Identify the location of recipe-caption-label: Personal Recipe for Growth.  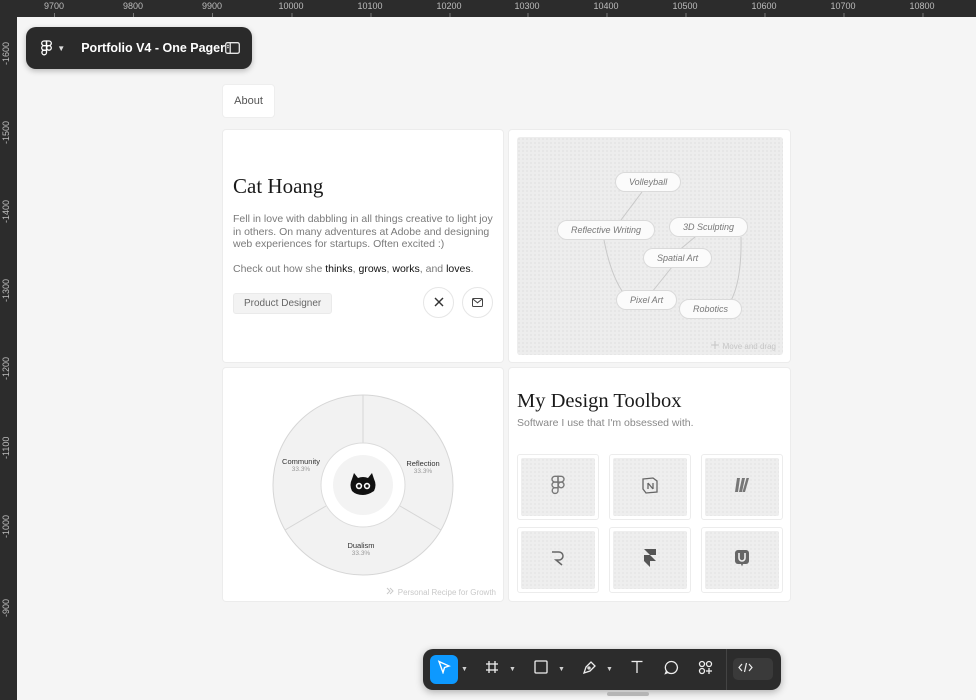
(446, 592).